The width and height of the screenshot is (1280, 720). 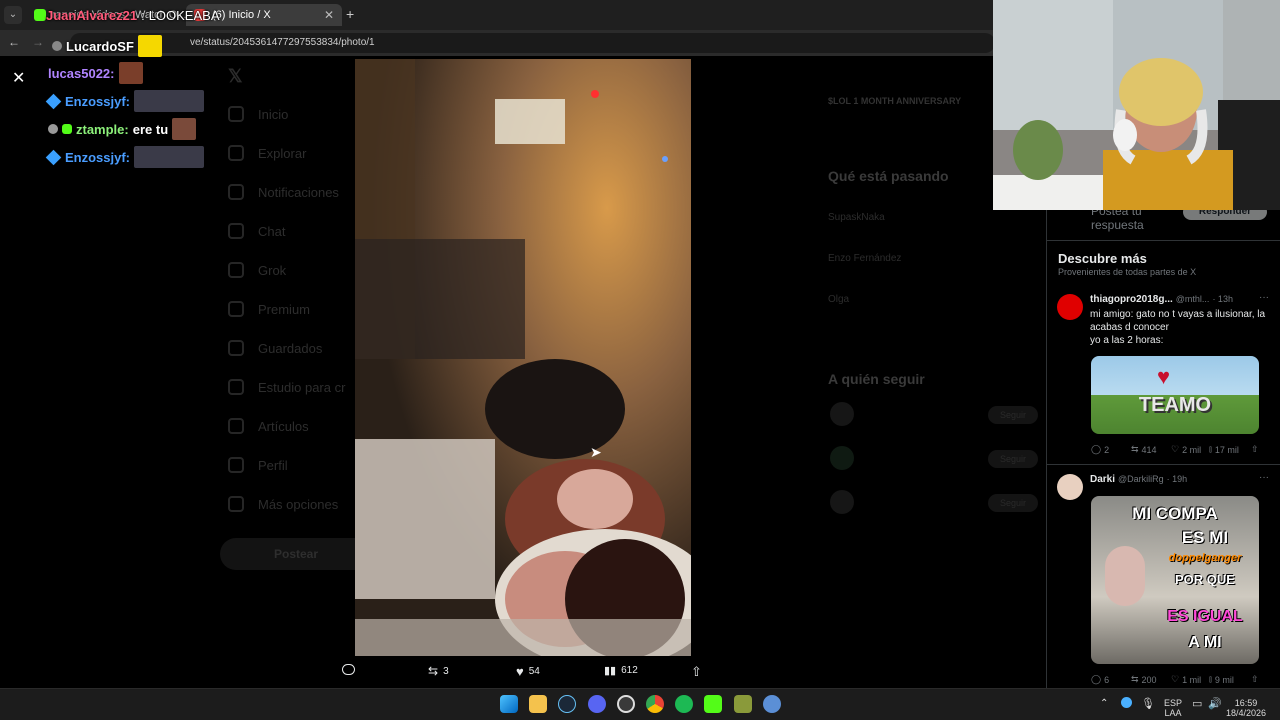 What do you see at coordinates (275, 348) in the screenshot?
I see `sidebar-item-guardados: Guardados` at bounding box center [275, 348].